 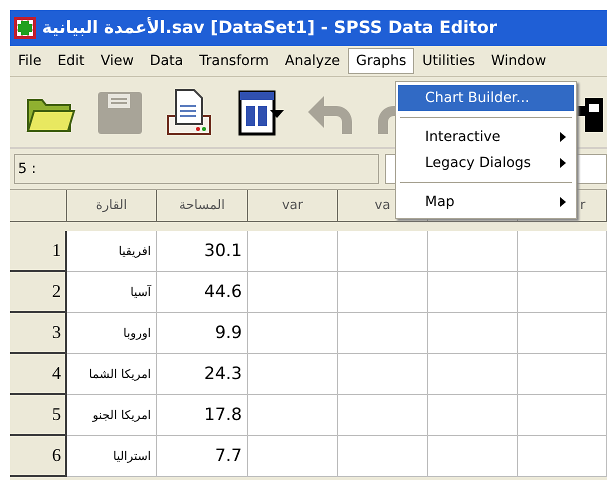 I want to click on menu-item: Graphs, so click(x=381, y=61).